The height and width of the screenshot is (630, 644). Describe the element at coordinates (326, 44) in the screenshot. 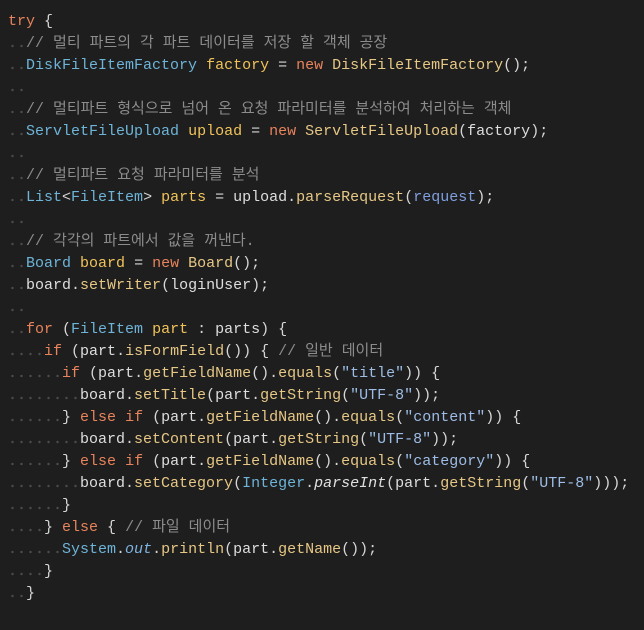

I see `code-line: // 멀티 파트의 각 파트 데이터를 저장 할 객체 공장` at that location.